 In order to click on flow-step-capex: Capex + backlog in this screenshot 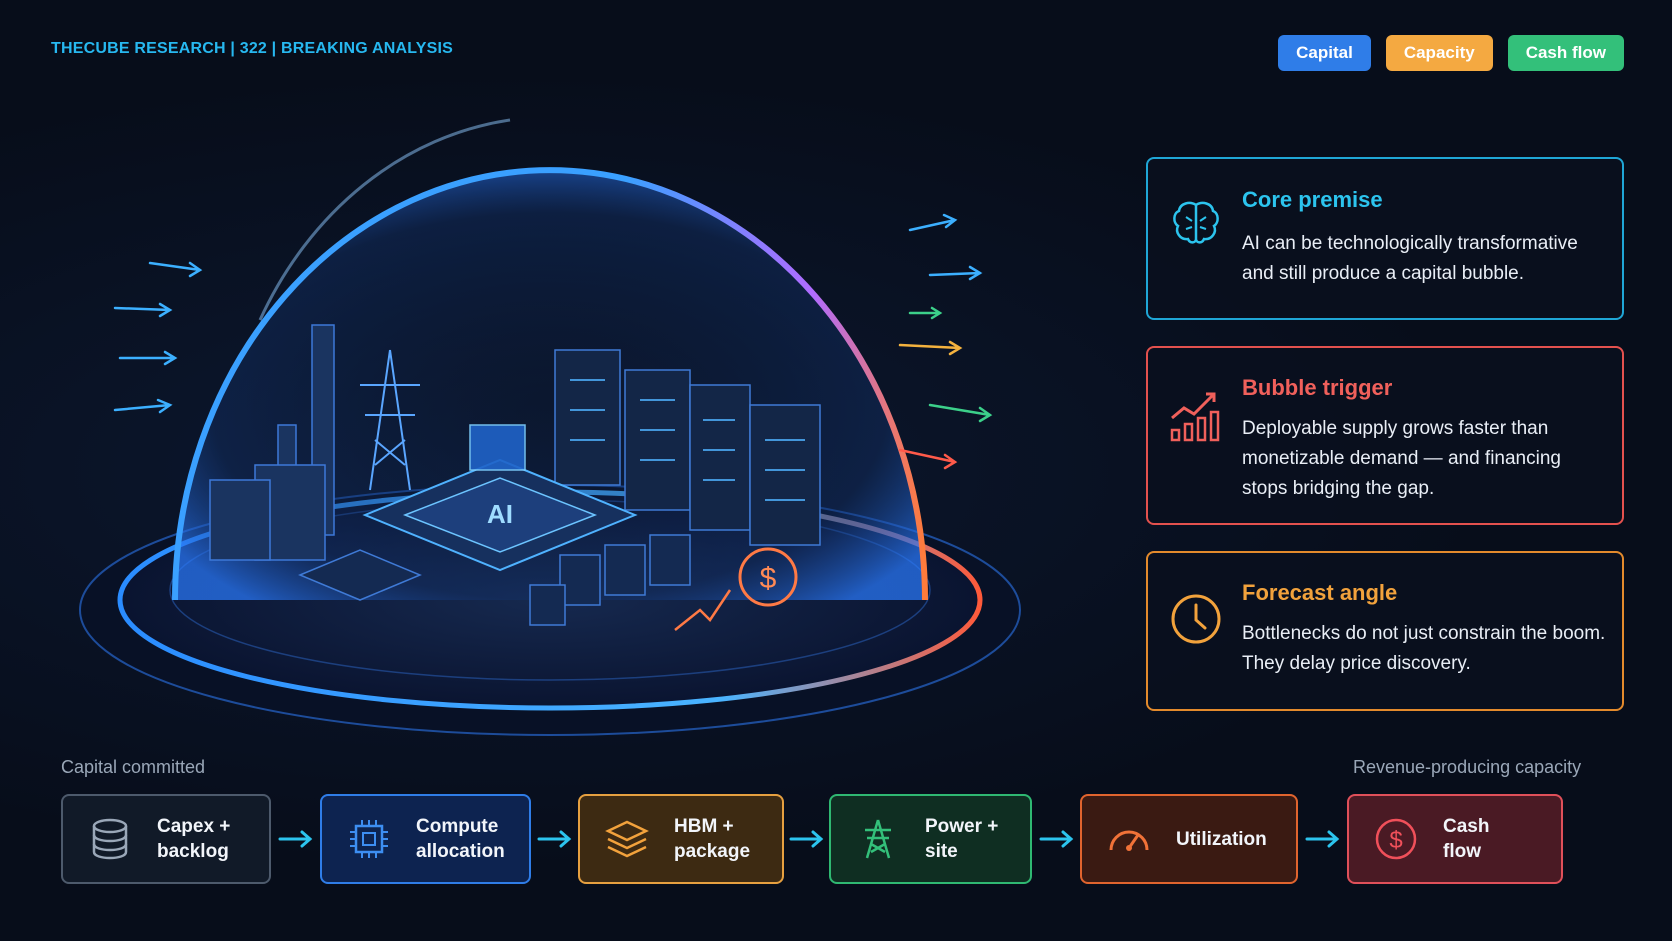, I will do `click(166, 839)`.